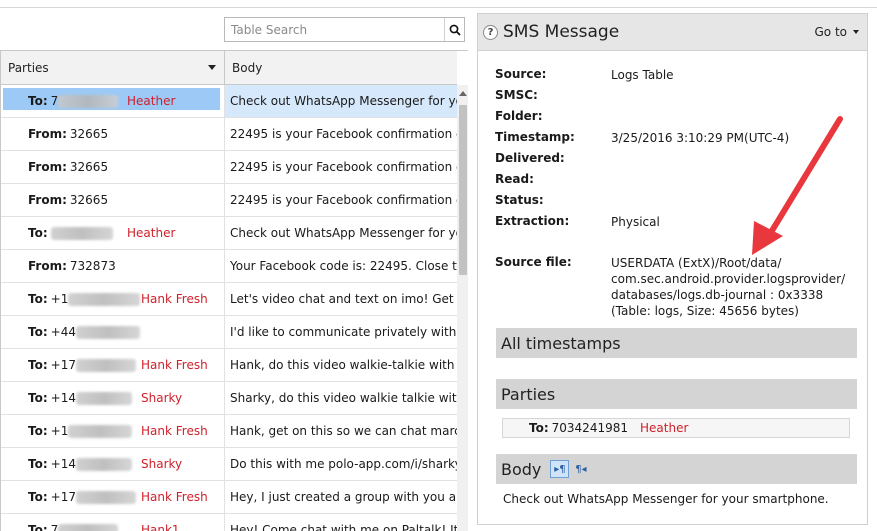  Describe the element at coordinates (462, 308) in the screenshot. I see `table-vertical-scrollbar` at that location.